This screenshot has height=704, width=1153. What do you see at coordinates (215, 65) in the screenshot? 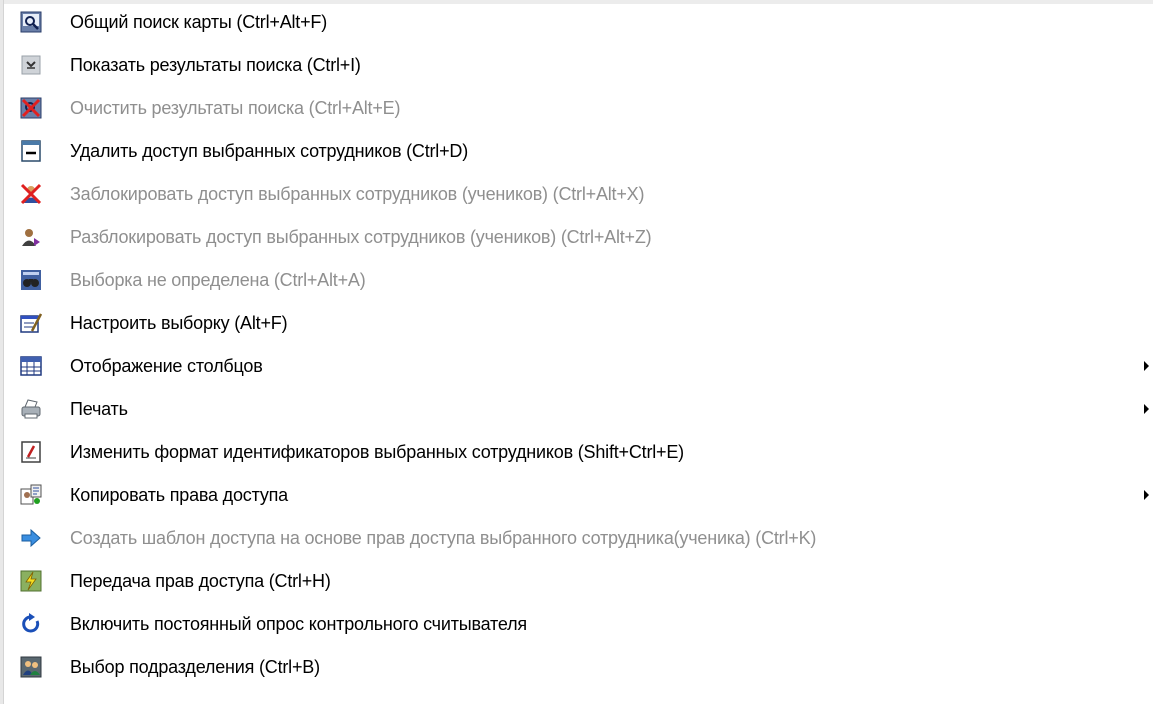
I see `menu-item-label: Показать результаты поиска (Ctrl+I)` at bounding box center [215, 65].